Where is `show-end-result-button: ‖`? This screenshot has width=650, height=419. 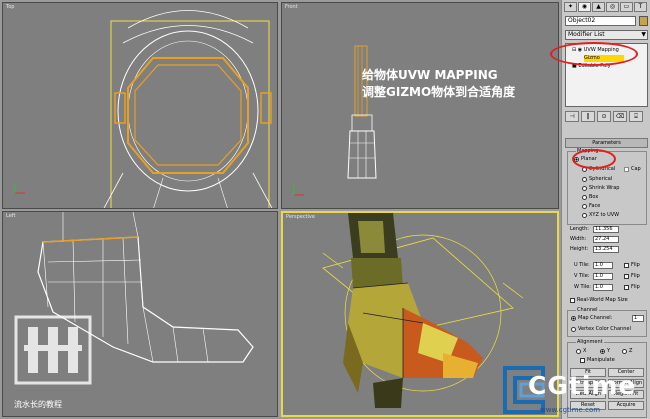
show-end-result-button: ‖ is located at coordinates (588, 116).